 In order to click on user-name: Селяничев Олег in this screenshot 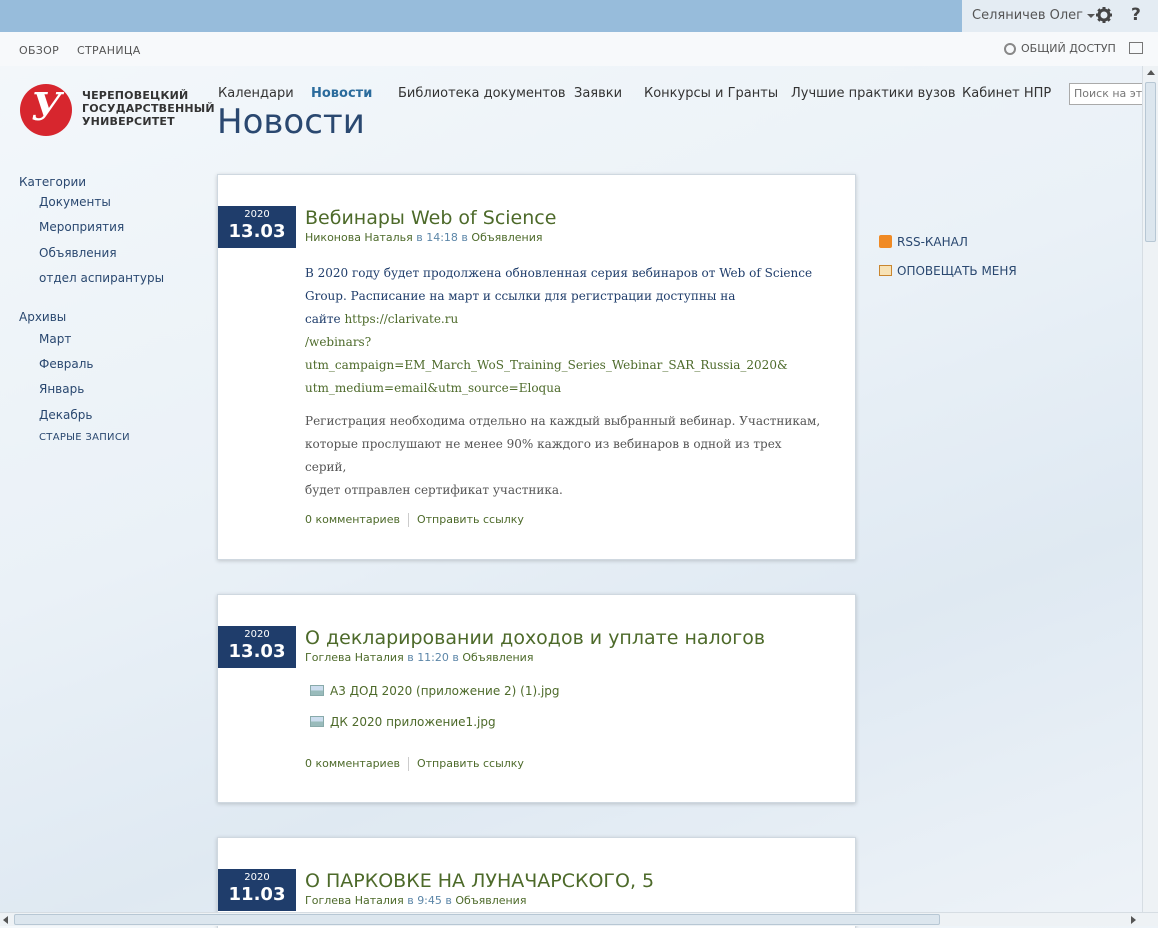, I will do `click(1027, 15)`.